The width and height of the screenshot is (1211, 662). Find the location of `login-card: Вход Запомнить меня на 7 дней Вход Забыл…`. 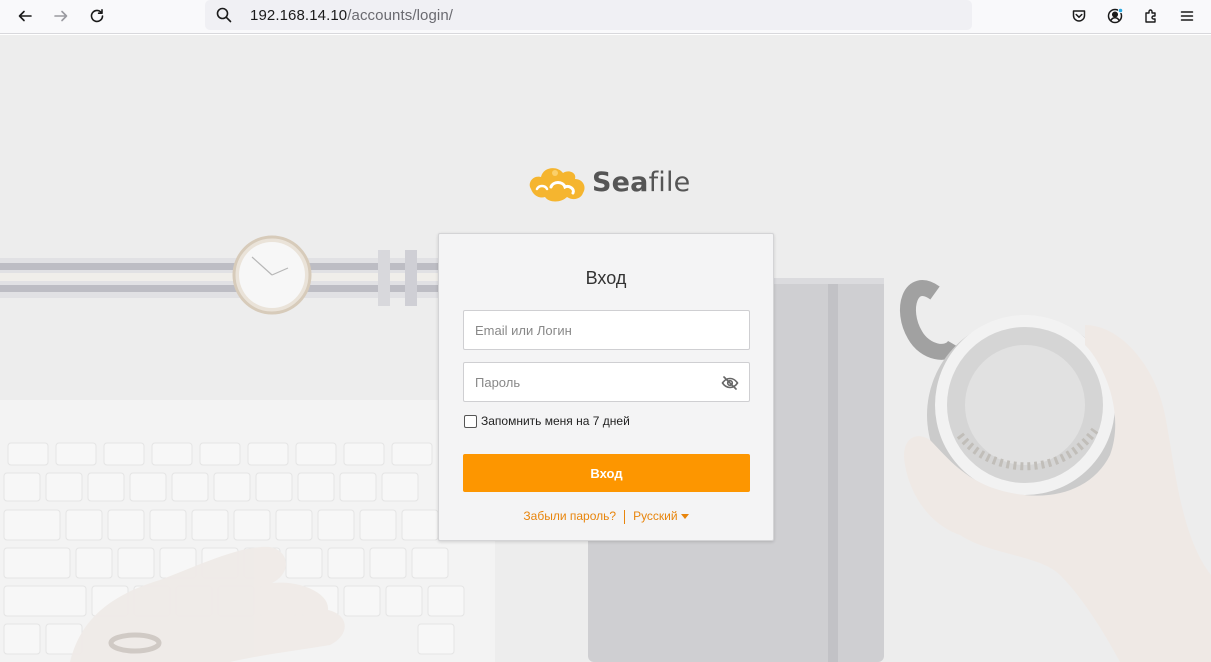

login-card: Вход Запомнить меня на 7 дней Вход Забыл… is located at coordinates (606, 387).